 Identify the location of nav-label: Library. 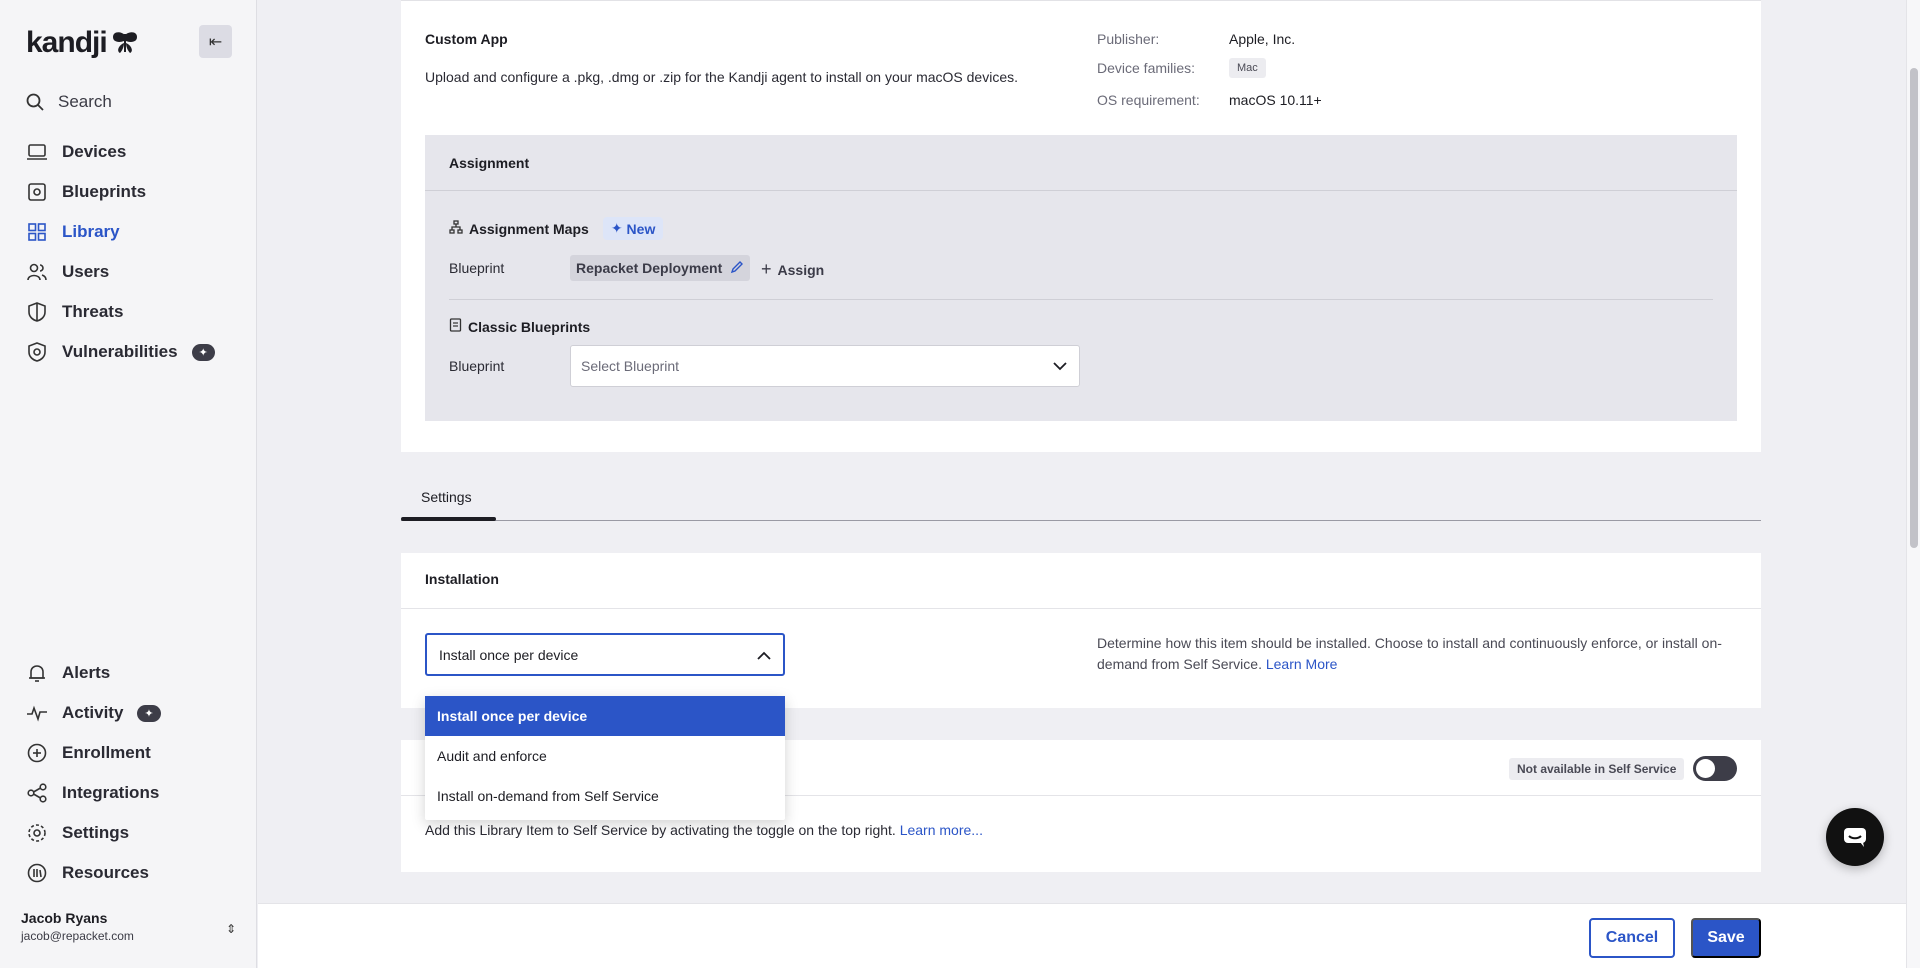
(91, 231).